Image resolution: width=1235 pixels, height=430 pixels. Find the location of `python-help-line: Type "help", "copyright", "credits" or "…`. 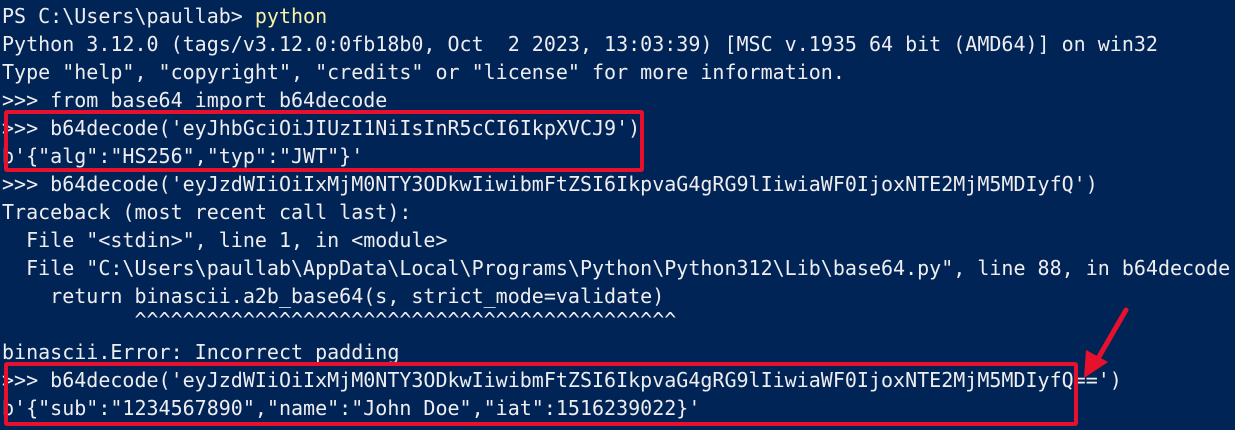

python-help-line: Type "help", "copyright", "credits" or "… is located at coordinates (423, 72).